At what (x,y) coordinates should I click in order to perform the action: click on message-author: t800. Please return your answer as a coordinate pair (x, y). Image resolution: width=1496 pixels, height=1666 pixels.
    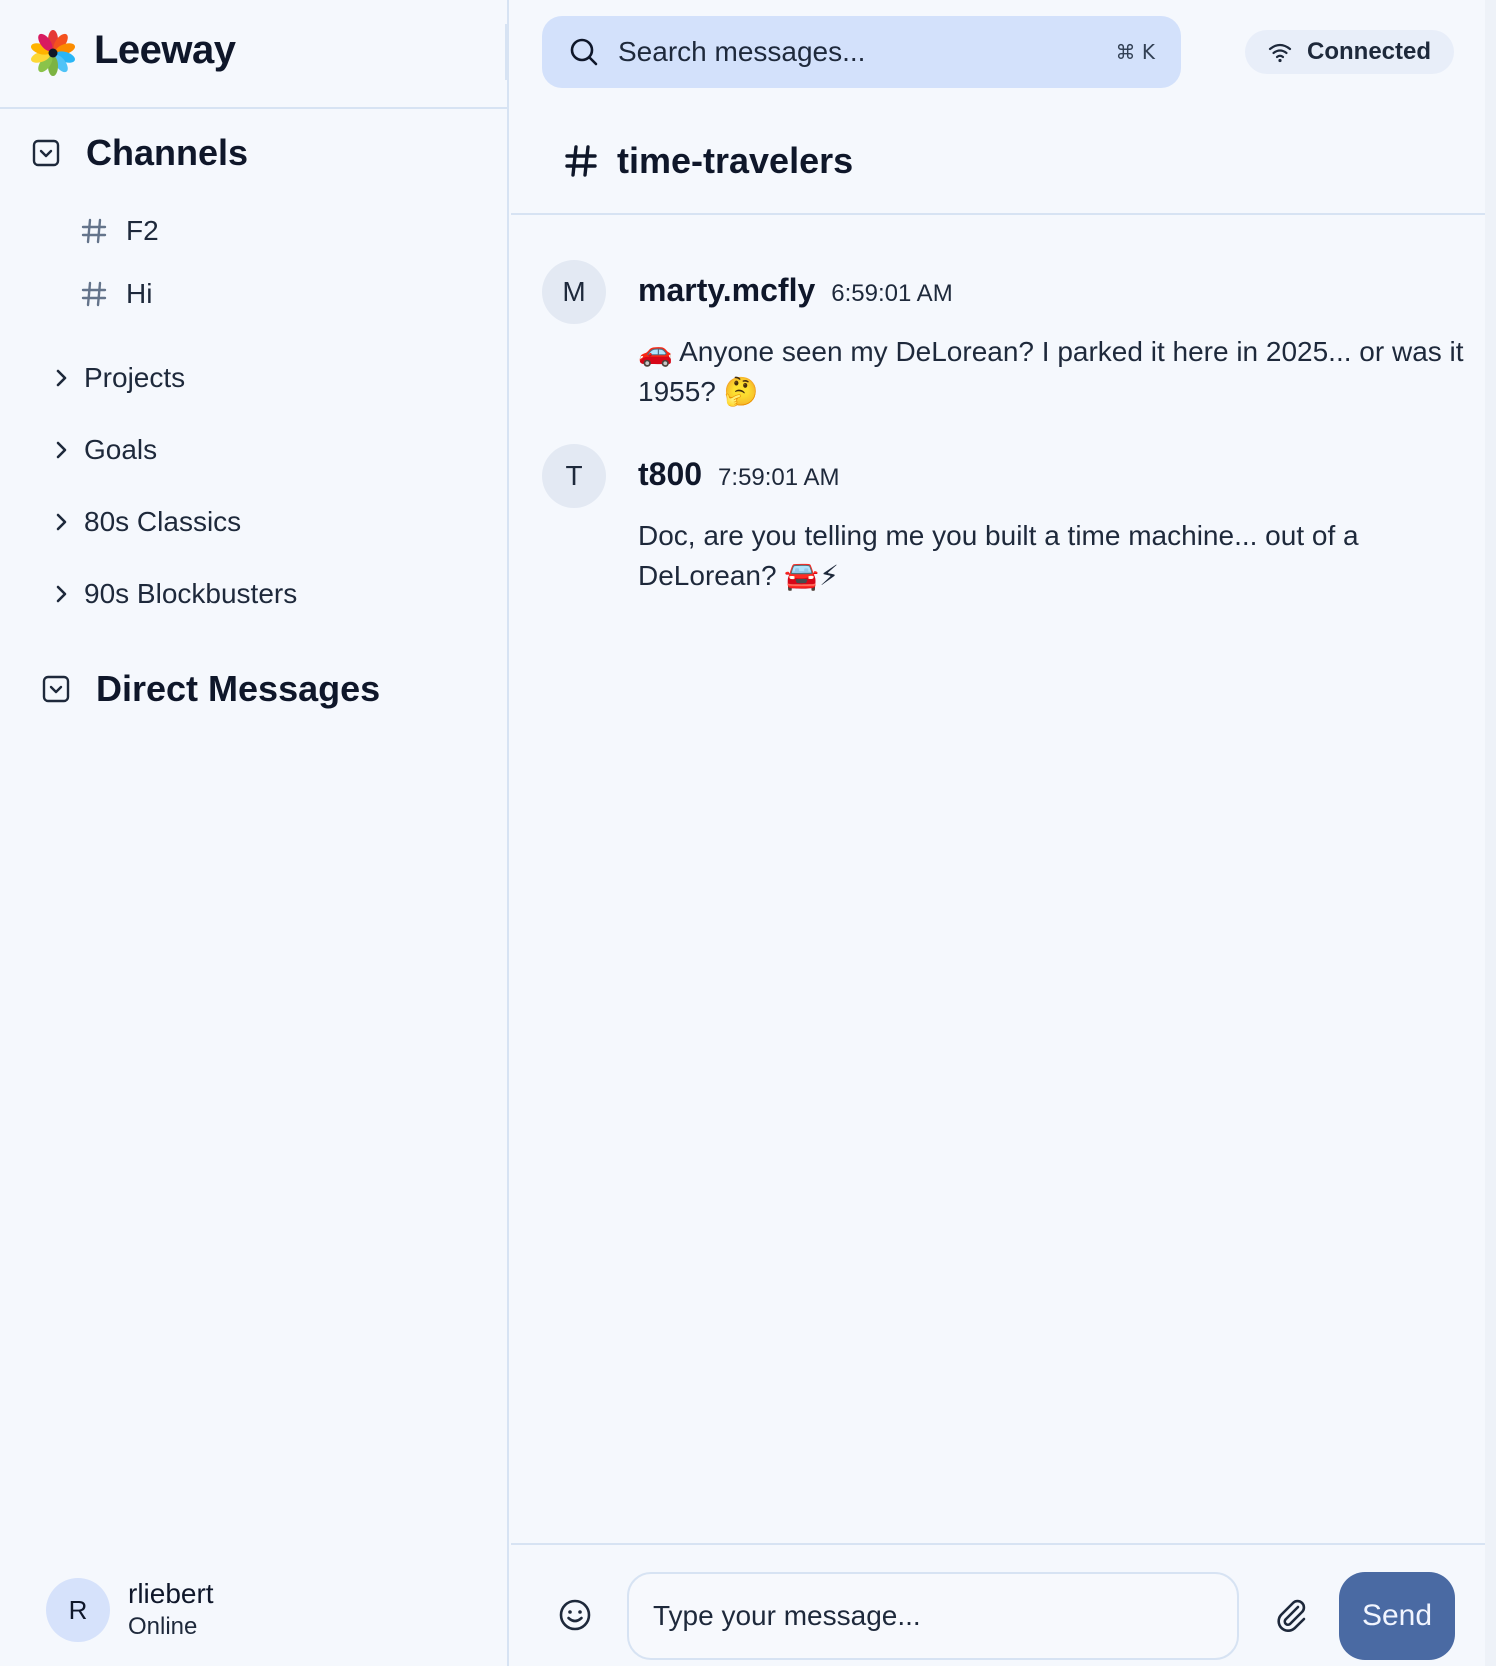
    Looking at the image, I should click on (670, 474).